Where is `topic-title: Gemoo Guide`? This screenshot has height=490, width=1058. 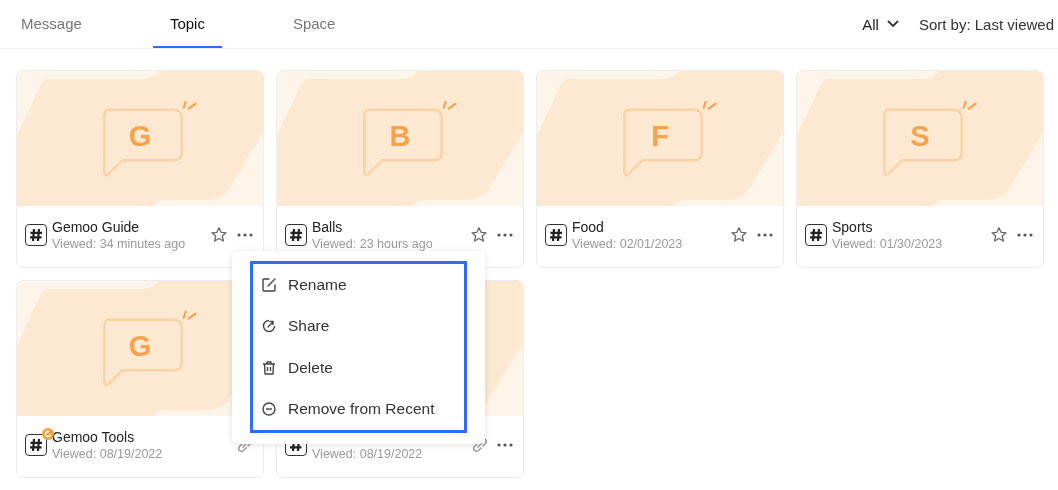 topic-title: Gemoo Guide is located at coordinates (96, 227).